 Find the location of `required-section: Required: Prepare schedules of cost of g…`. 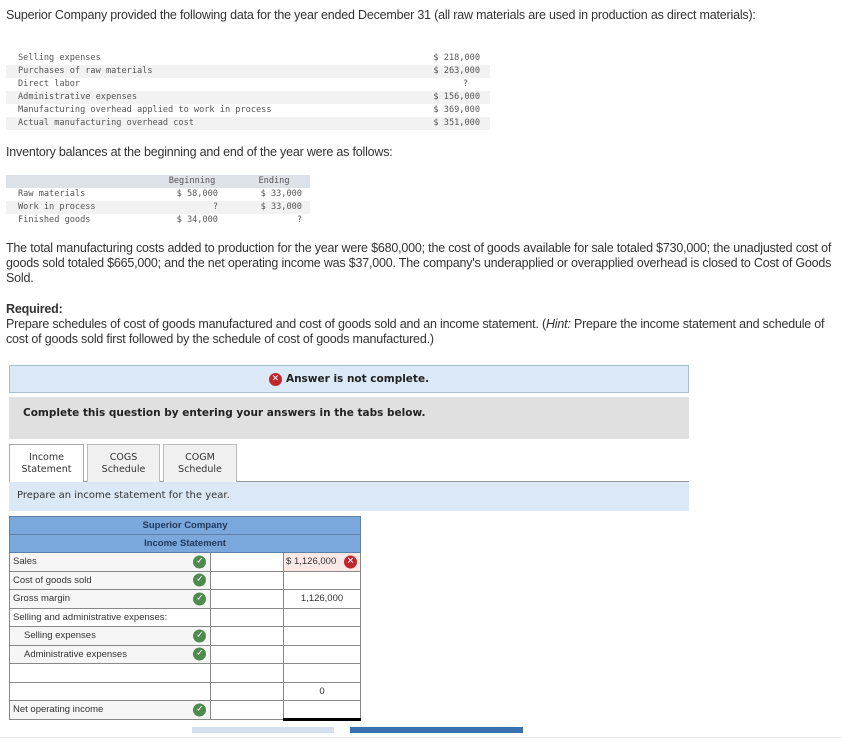

required-section: Required: Prepare schedules of cost of g… is located at coordinates (421, 324).